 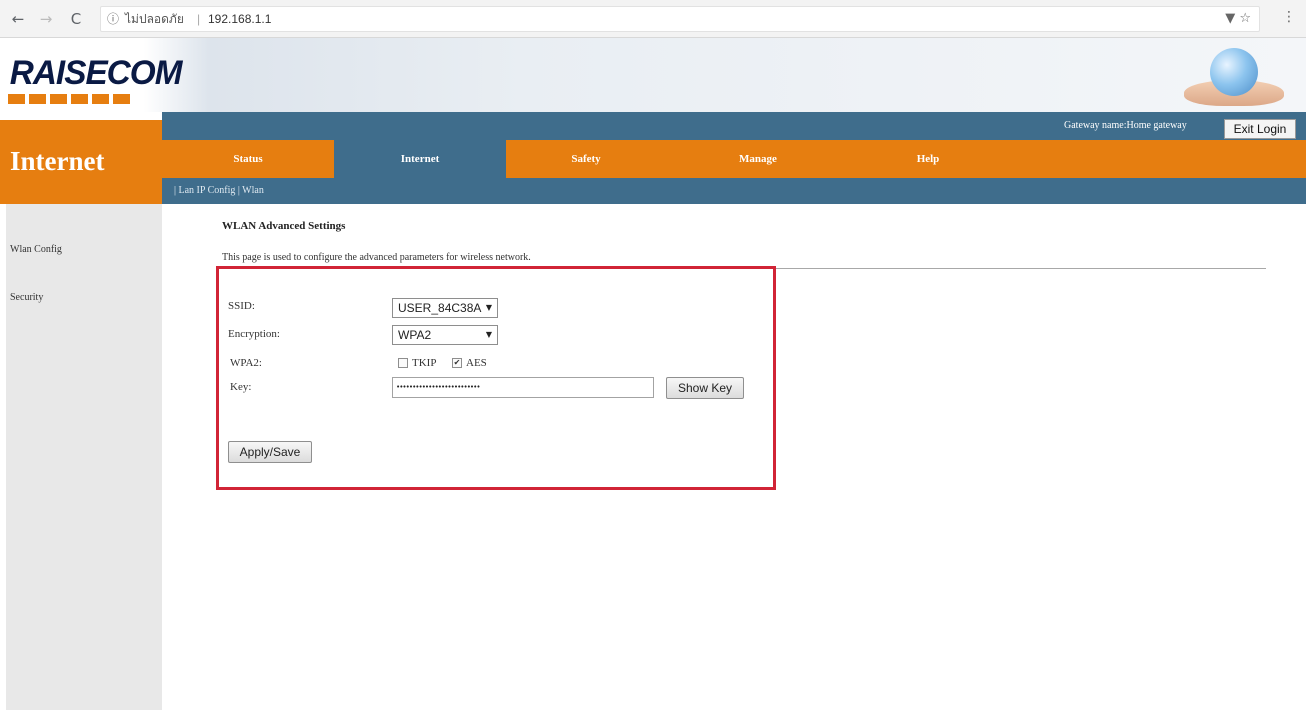 I want to click on sidebar: Wlan Config Security, so click(x=84, y=457).